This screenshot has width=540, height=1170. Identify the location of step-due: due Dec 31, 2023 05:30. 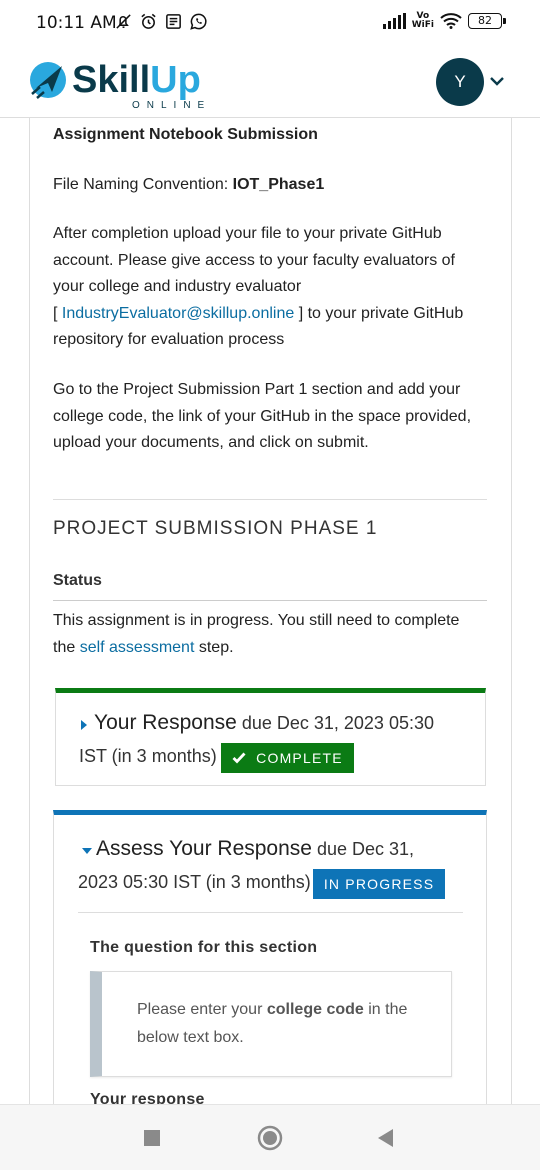
(335, 723).